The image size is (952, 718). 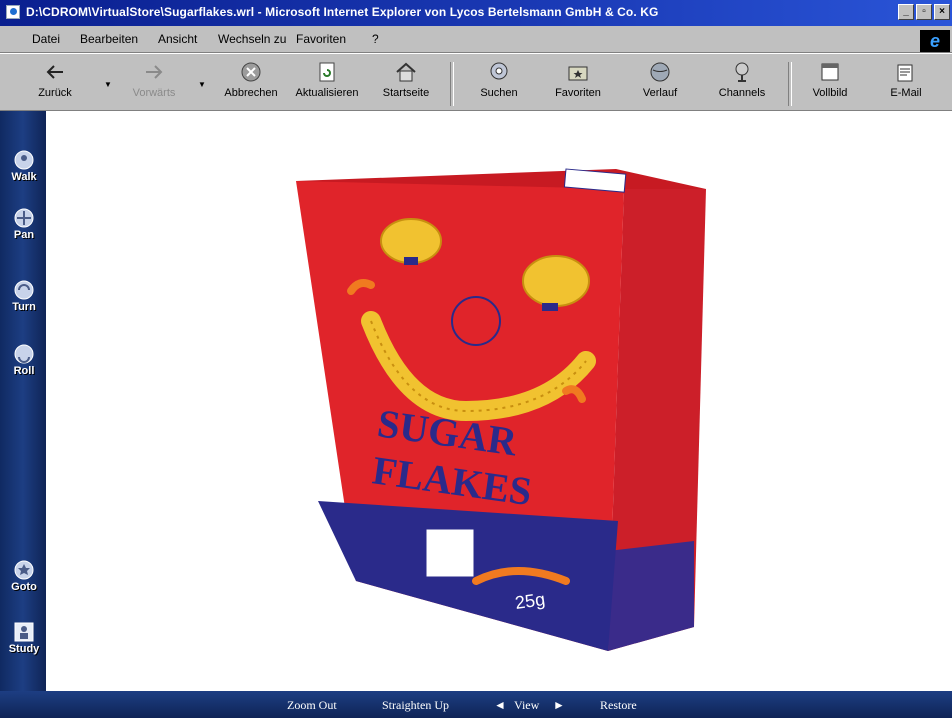 I want to click on favorites-button: Favoriten, so click(x=578, y=79).